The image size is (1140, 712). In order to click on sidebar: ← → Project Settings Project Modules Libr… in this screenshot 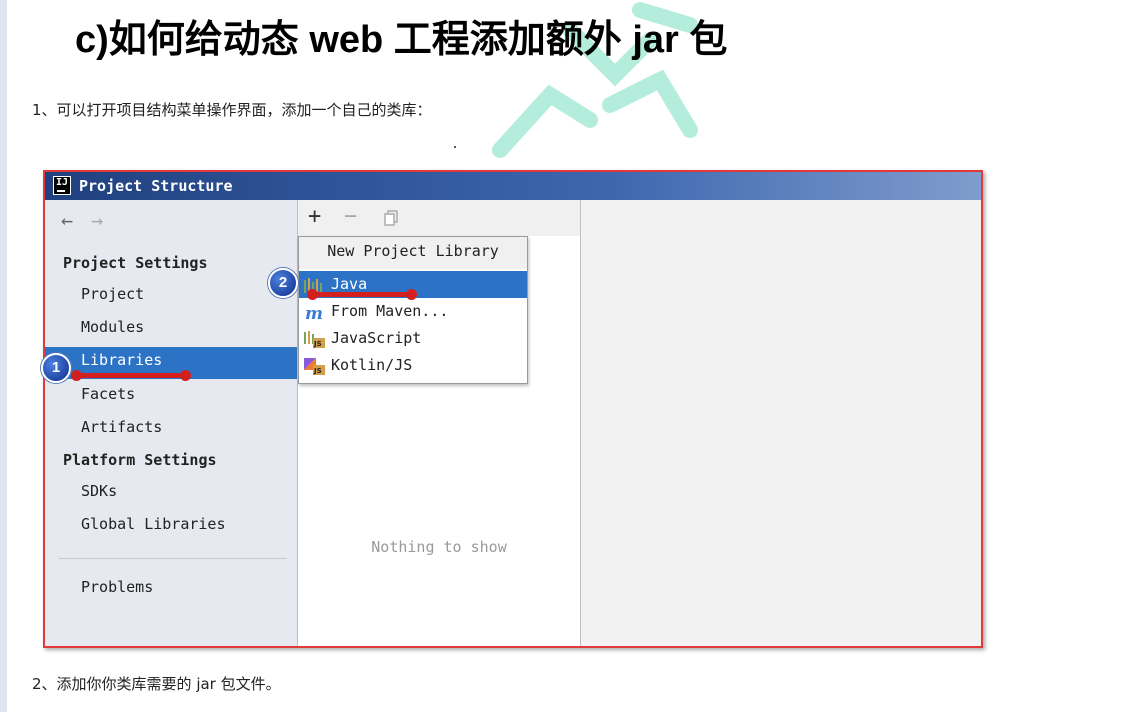, I will do `click(171, 423)`.